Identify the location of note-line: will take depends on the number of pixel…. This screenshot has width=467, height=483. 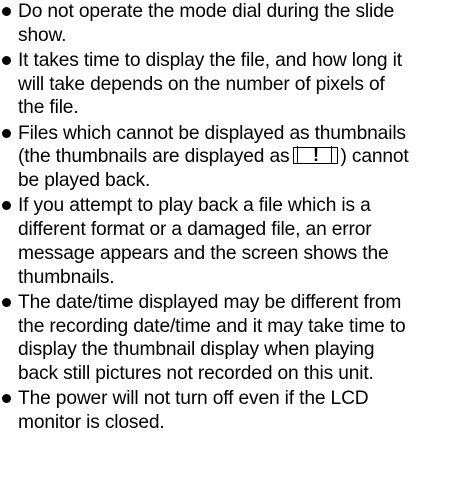
(201, 84).